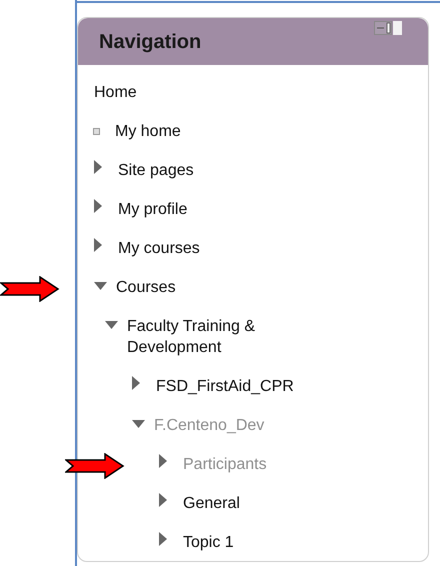 This screenshot has width=440, height=566. I want to click on nav-link: My home, so click(148, 131).